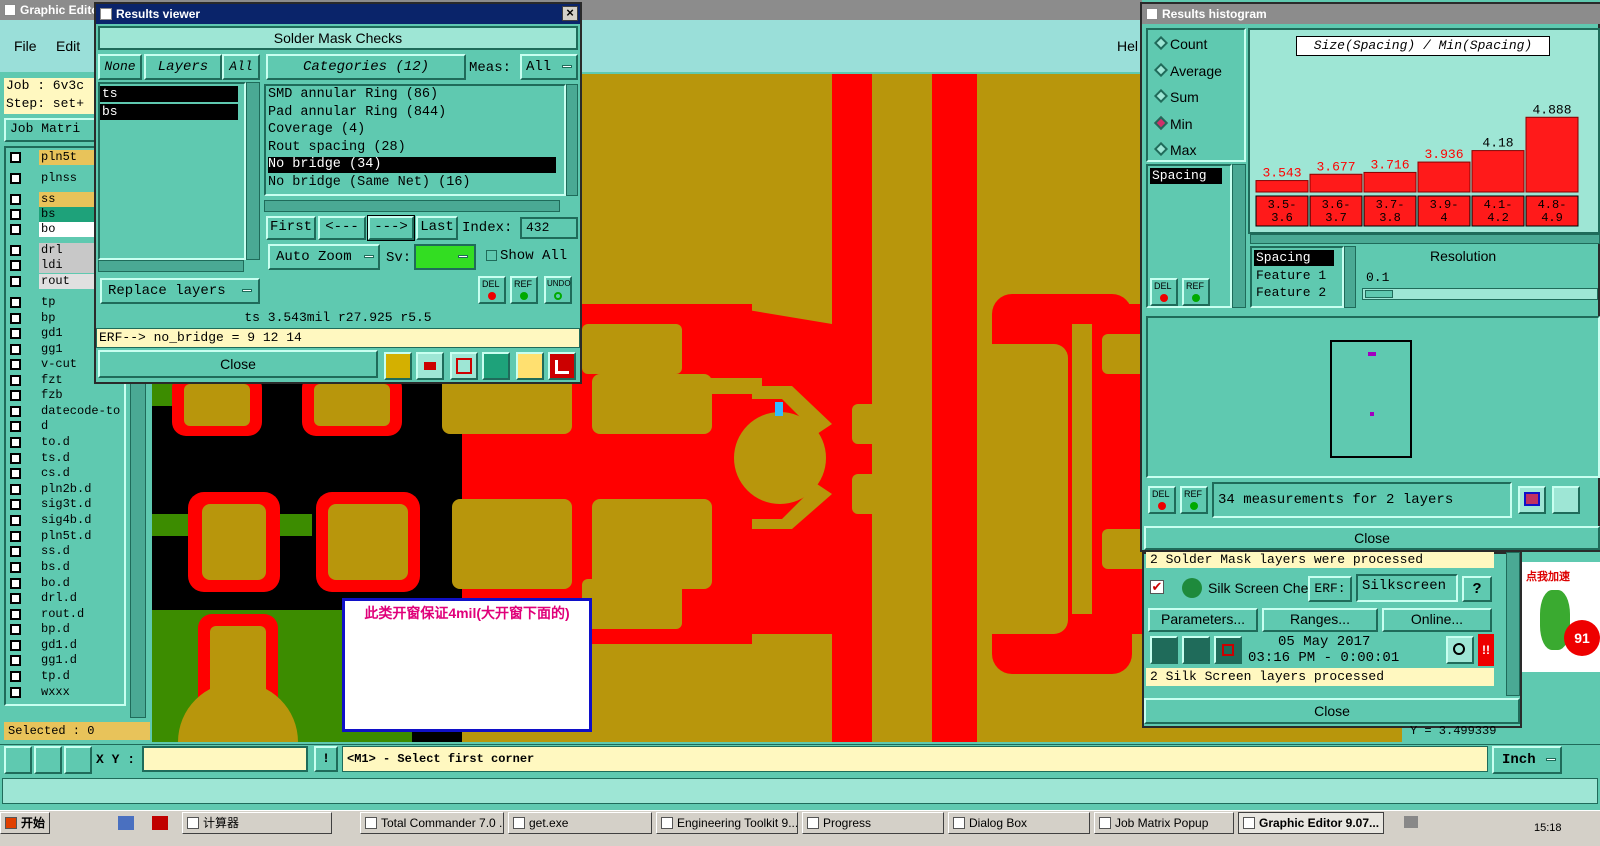 The image size is (1600, 846). Describe the element at coordinates (1157, 587) in the screenshot. I see `silk-check-checkbox: ✔` at that location.